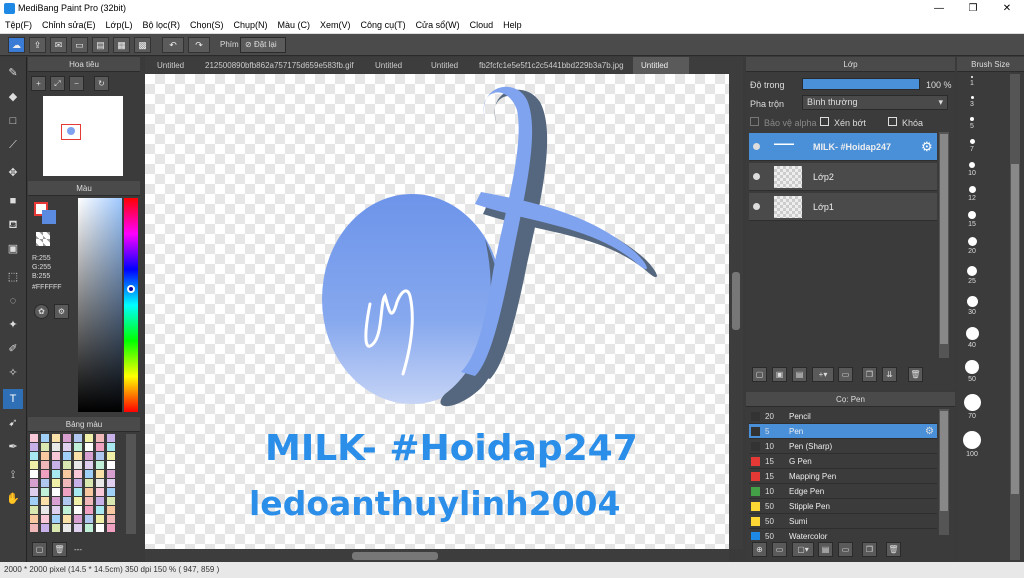 Image resolution: width=1024 pixels, height=578 pixels. Describe the element at coordinates (100, 45) in the screenshot. I see `page-icon: ▤` at that location.